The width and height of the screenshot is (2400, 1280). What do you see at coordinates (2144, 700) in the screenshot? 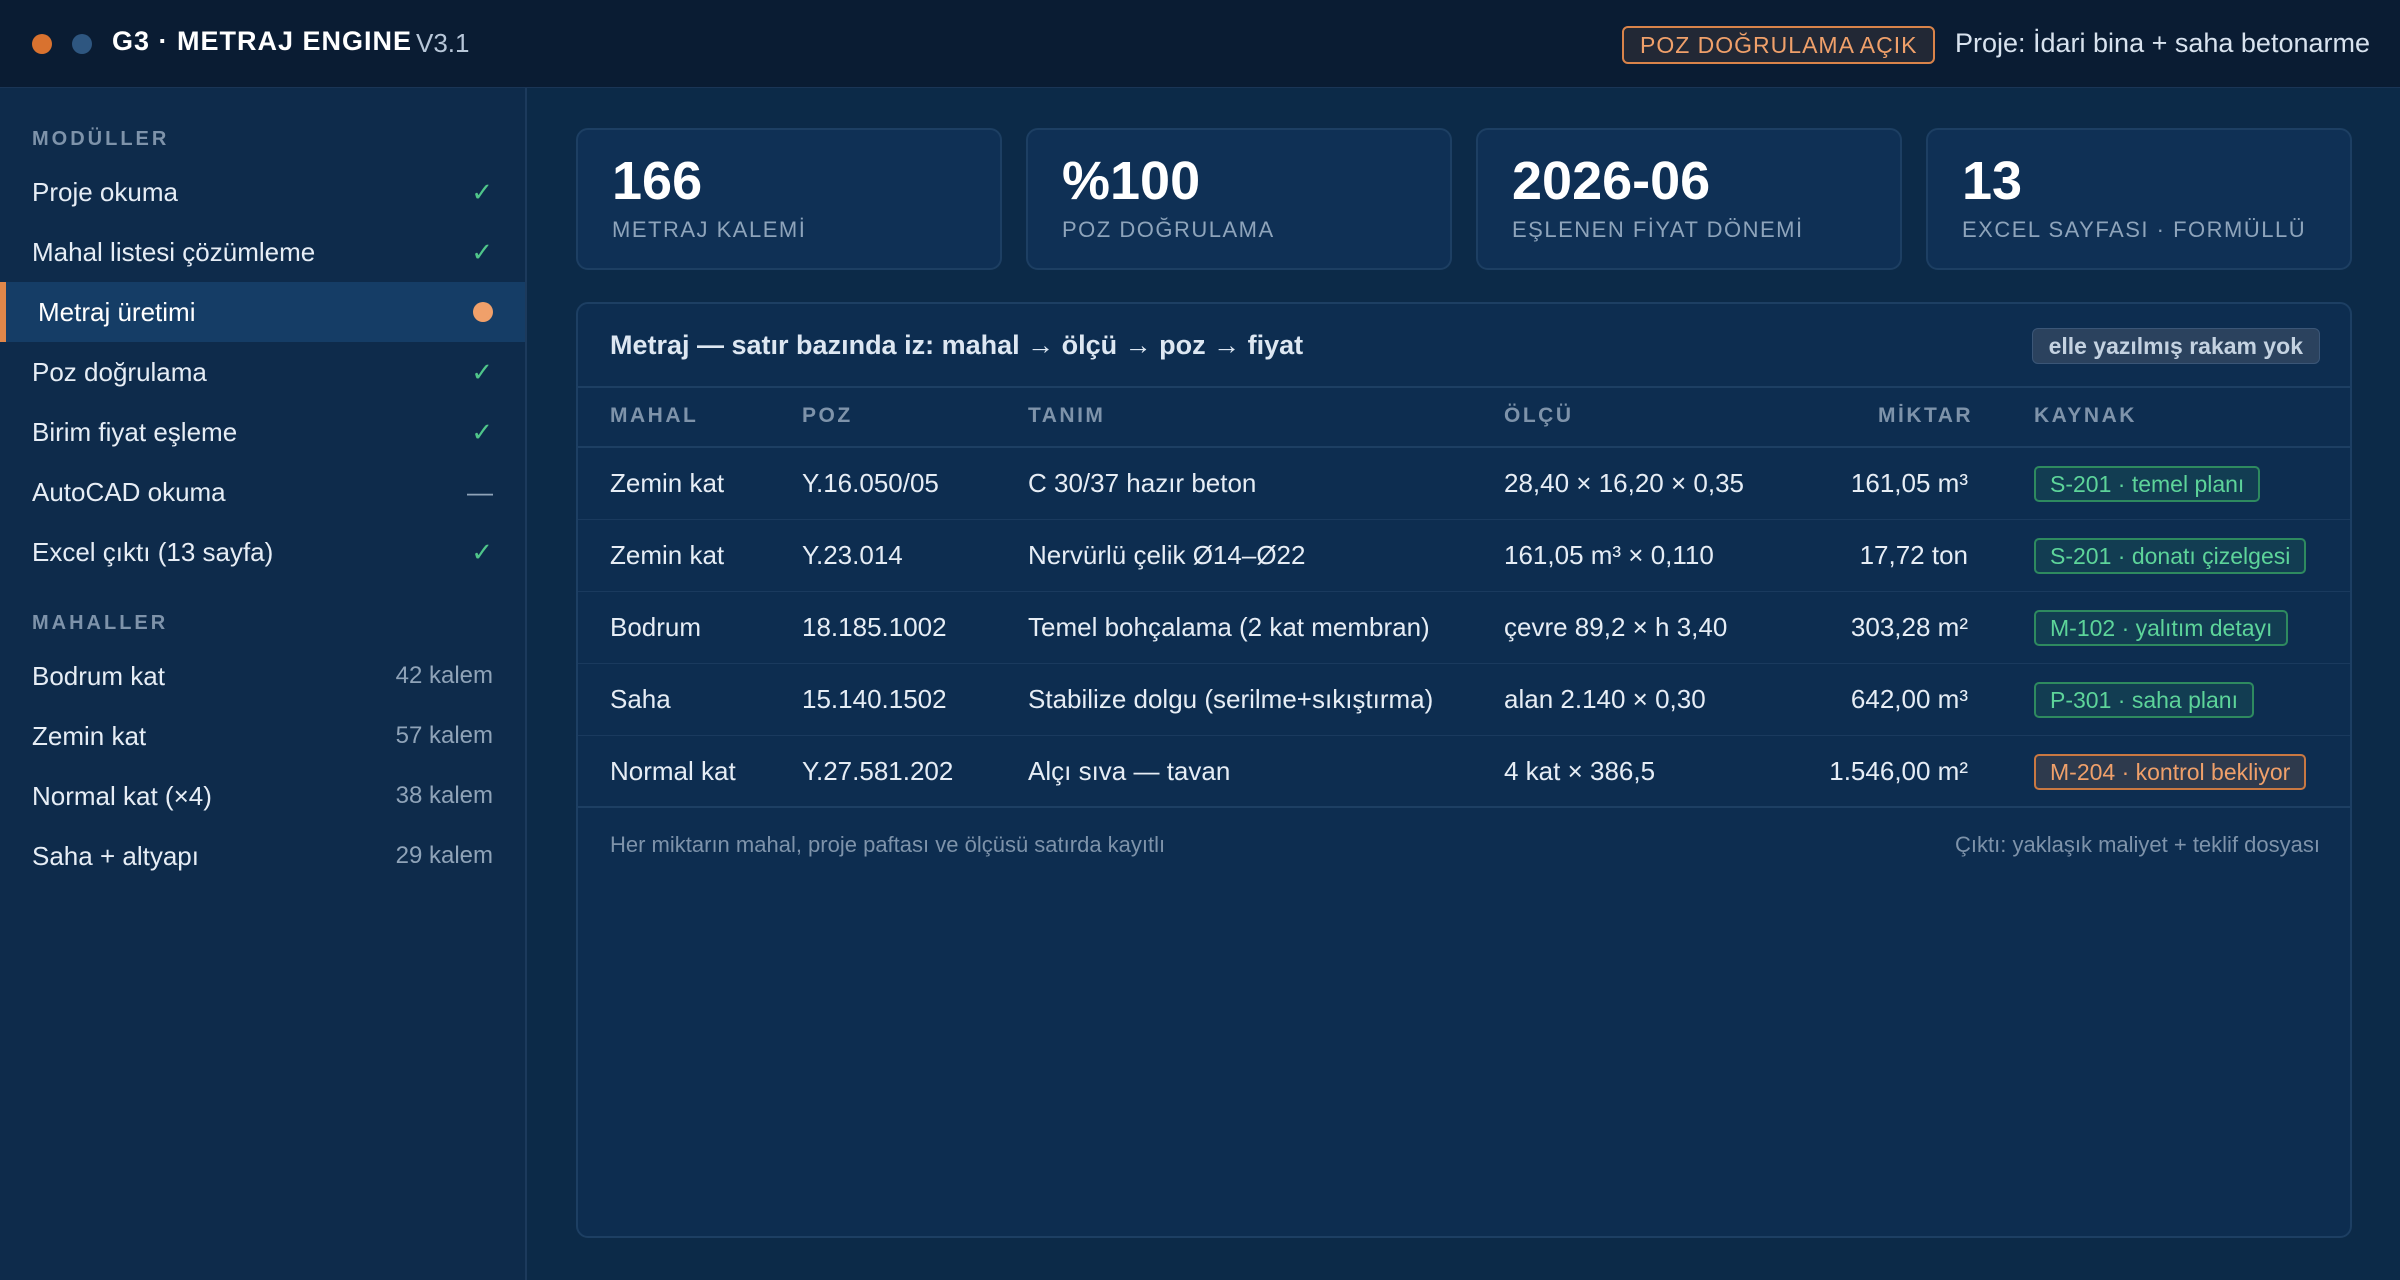
I see `source-sheet-tag: P-301 · saha planı` at bounding box center [2144, 700].